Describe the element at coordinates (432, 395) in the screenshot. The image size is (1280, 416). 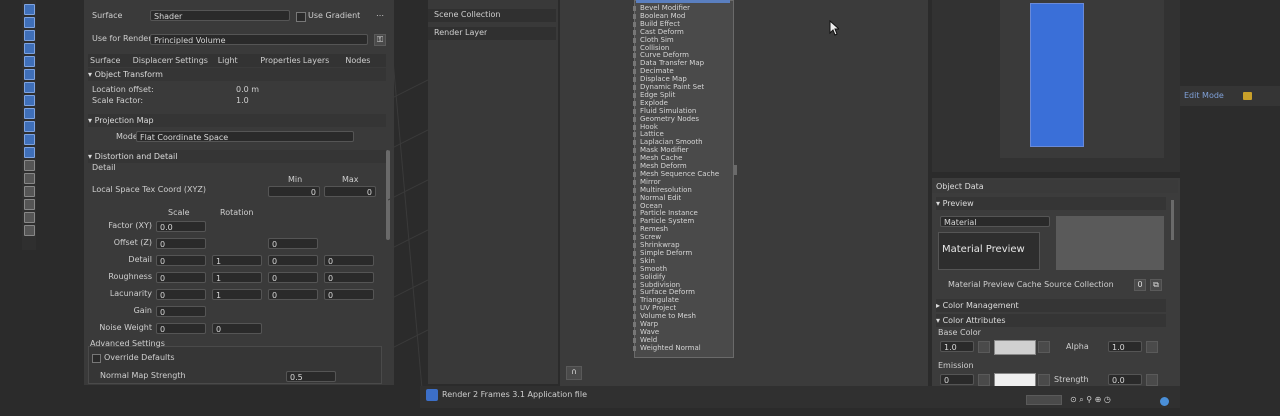
I see `app-logo-icon` at that location.